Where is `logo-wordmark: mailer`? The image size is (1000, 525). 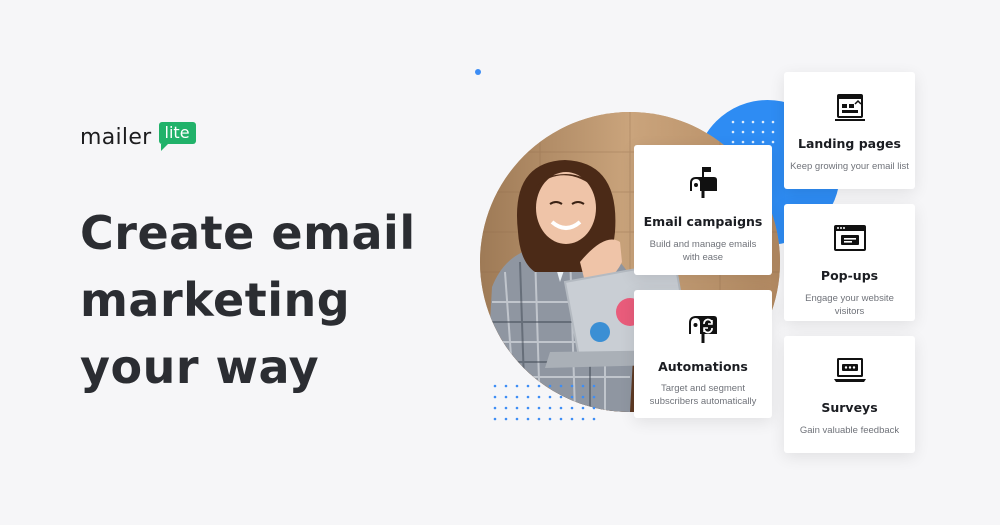 logo-wordmark: mailer is located at coordinates (116, 137).